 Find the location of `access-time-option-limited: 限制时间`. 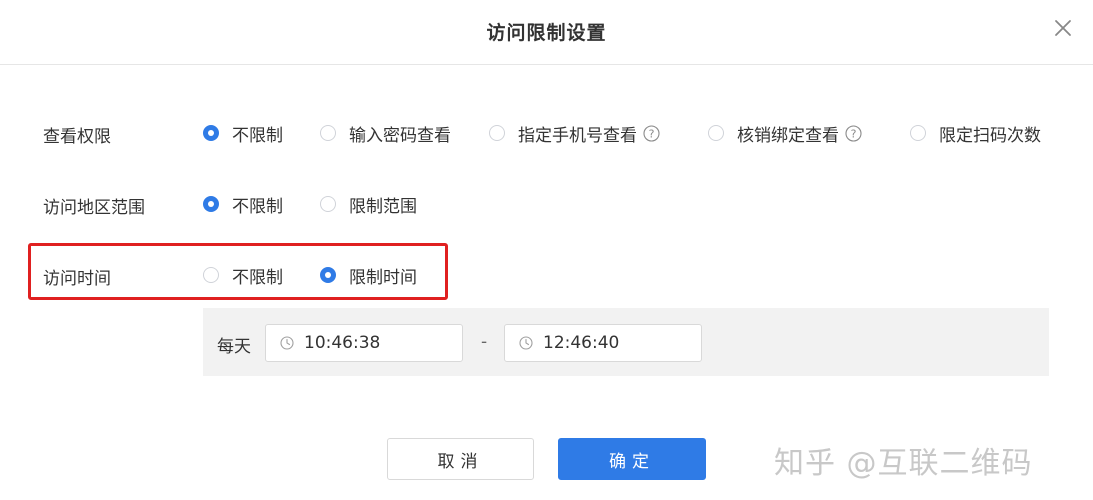

access-time-option-limited: 限制时间 is located at coordinates (368, 276).